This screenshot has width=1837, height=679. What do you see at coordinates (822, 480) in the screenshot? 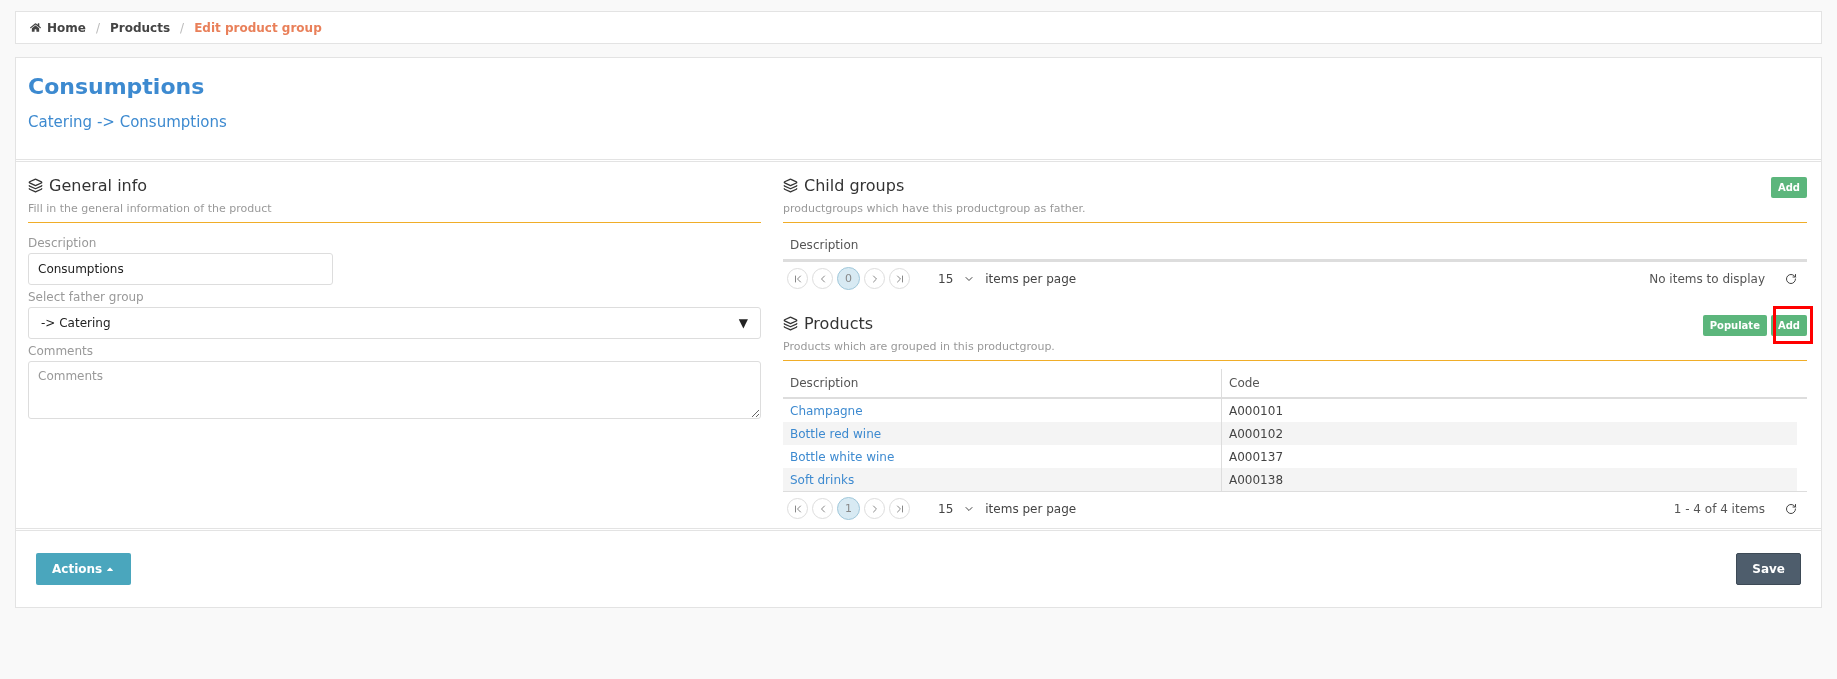
I see `product-link: Soft drinks` at bounding box center [822, 480].